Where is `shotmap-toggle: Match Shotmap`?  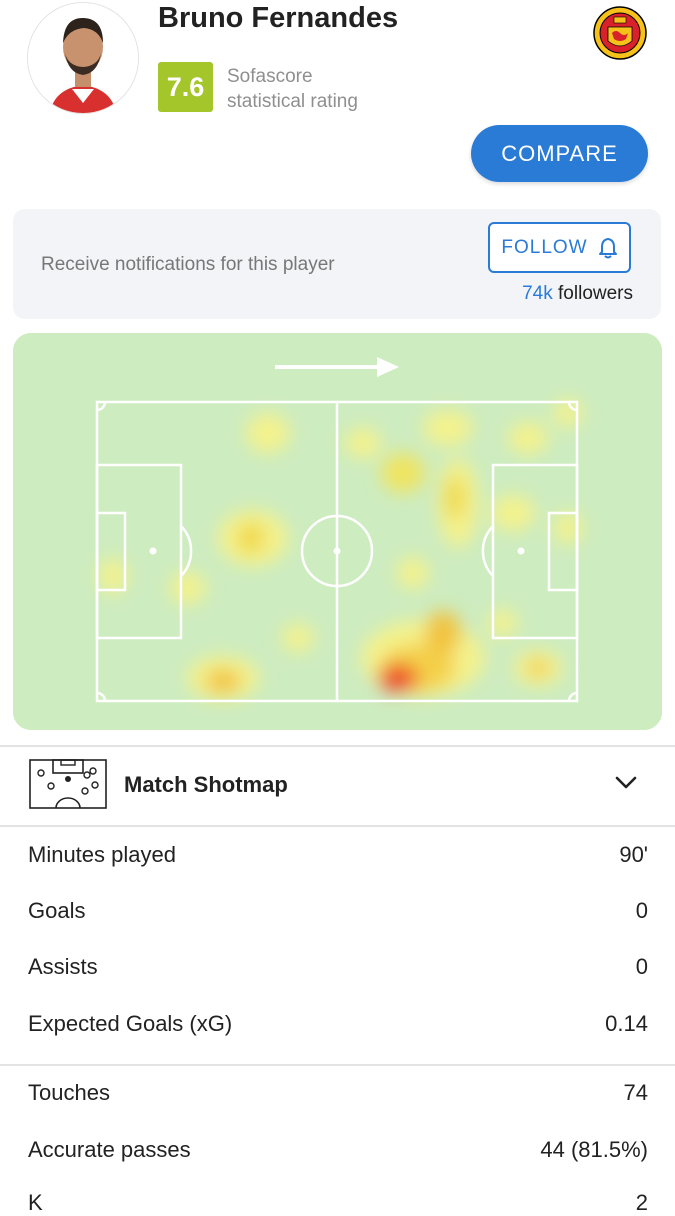
shotmap-toggle: Match Shotmap is located at coordinates (337, 785).